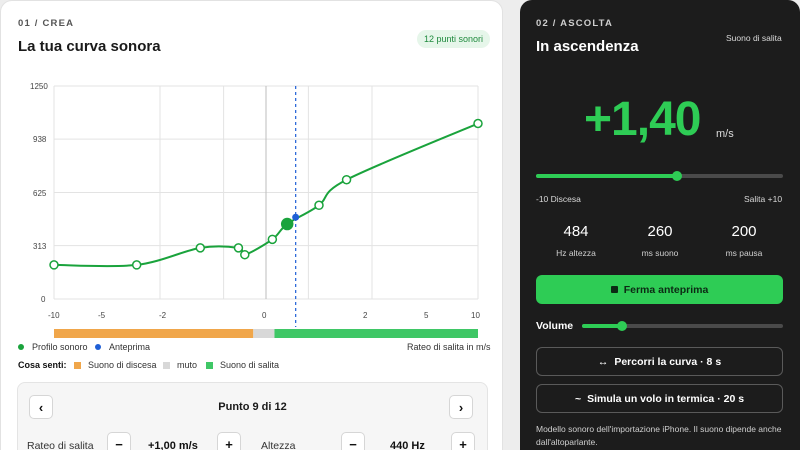  I want to click on rate-label: Rateo di salita, so click(60, 445).